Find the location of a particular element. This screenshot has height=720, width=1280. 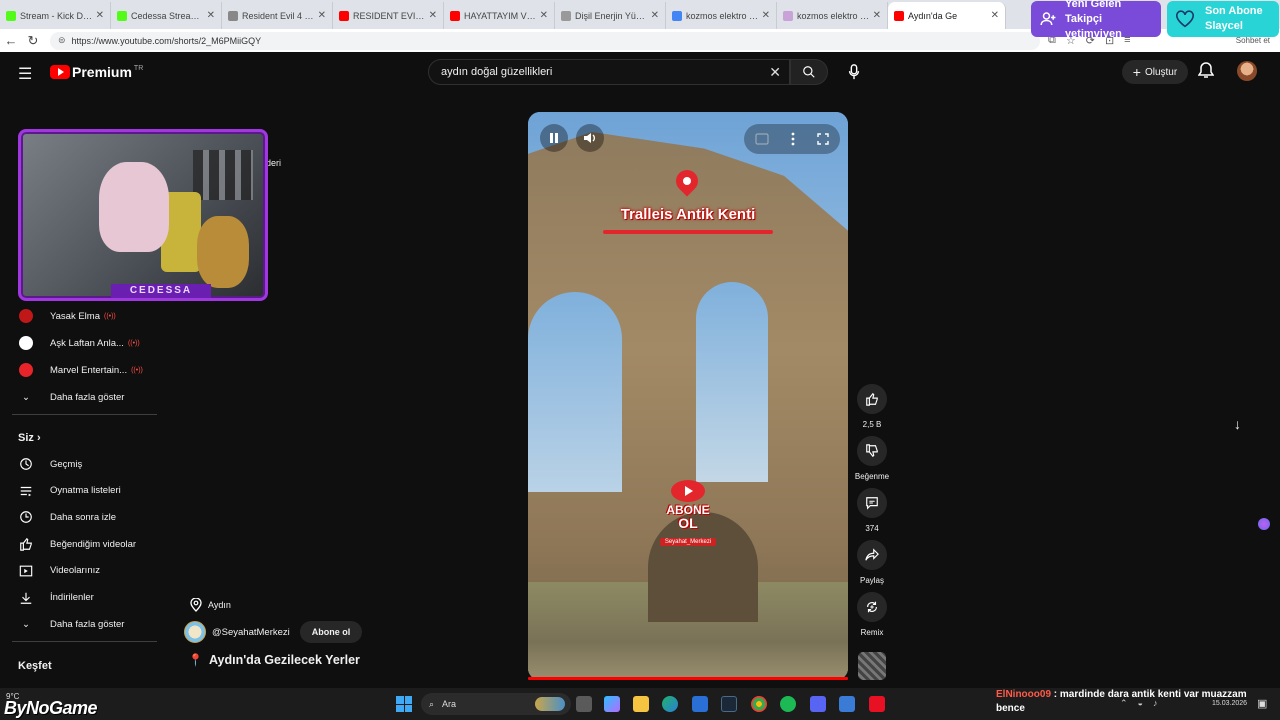

dislike-button is located at coordinates (872, 451).